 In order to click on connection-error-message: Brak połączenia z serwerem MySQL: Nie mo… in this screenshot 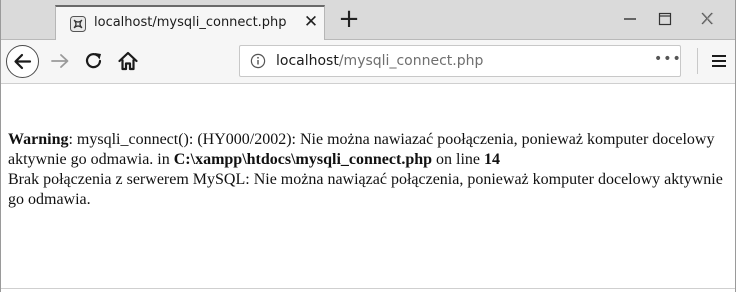, I will do `click(365, 189)`.